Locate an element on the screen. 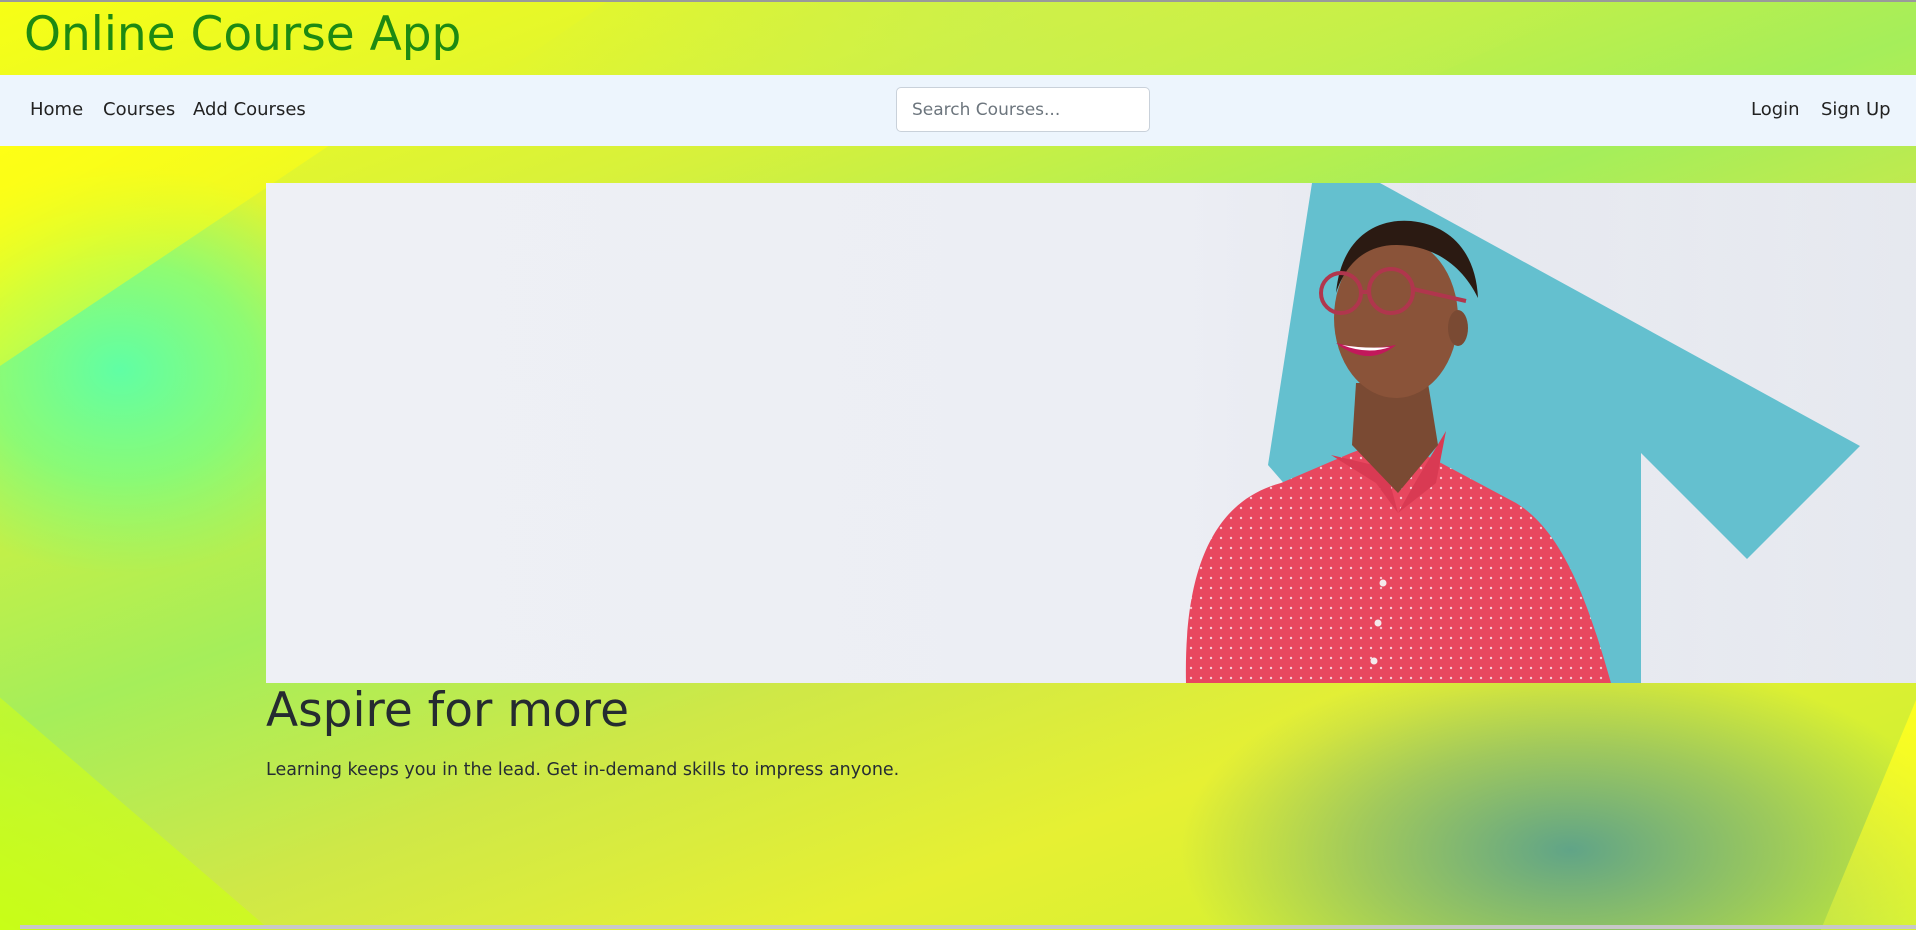 Image resolution: width=1916 pixels, height=930 pixels. app-header: Online Course App is located at coordinates (958, 38).